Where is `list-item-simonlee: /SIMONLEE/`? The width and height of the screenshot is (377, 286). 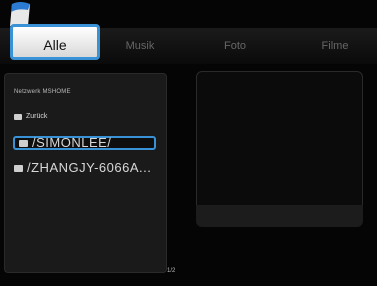
list-item-simonlee: /SIMONLEE/ is located at coordinates (84, 143).